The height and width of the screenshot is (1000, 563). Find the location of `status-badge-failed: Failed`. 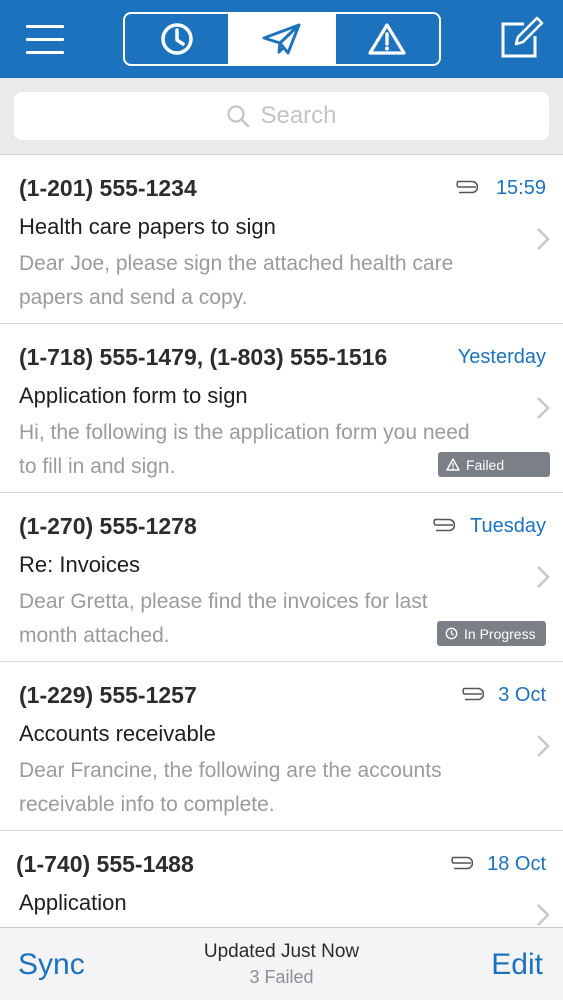

status-badge-failed: Failed is located at coordinates (494, 464).